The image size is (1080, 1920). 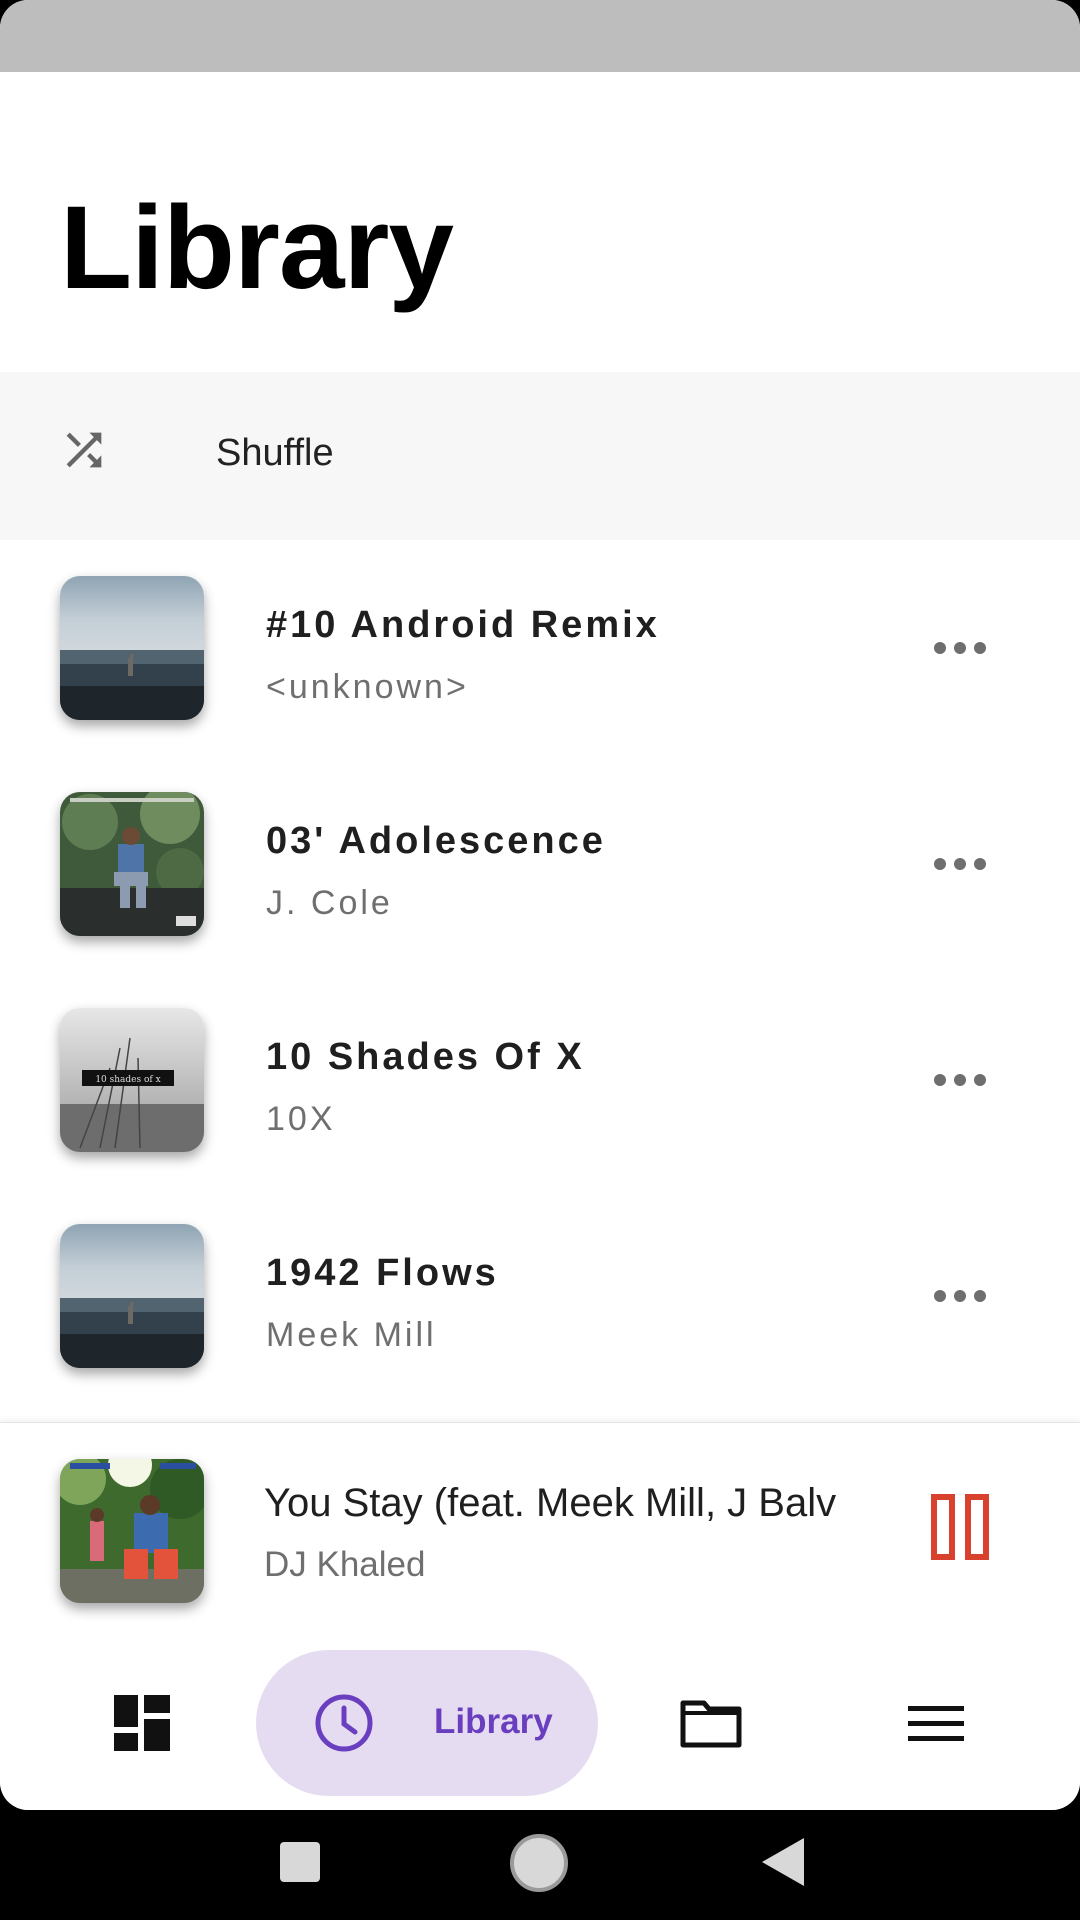 What do you see at coordinates (329, 903) in the screenshot?
I see `track-artist: J. Cole` at bounding box center [329, 903].